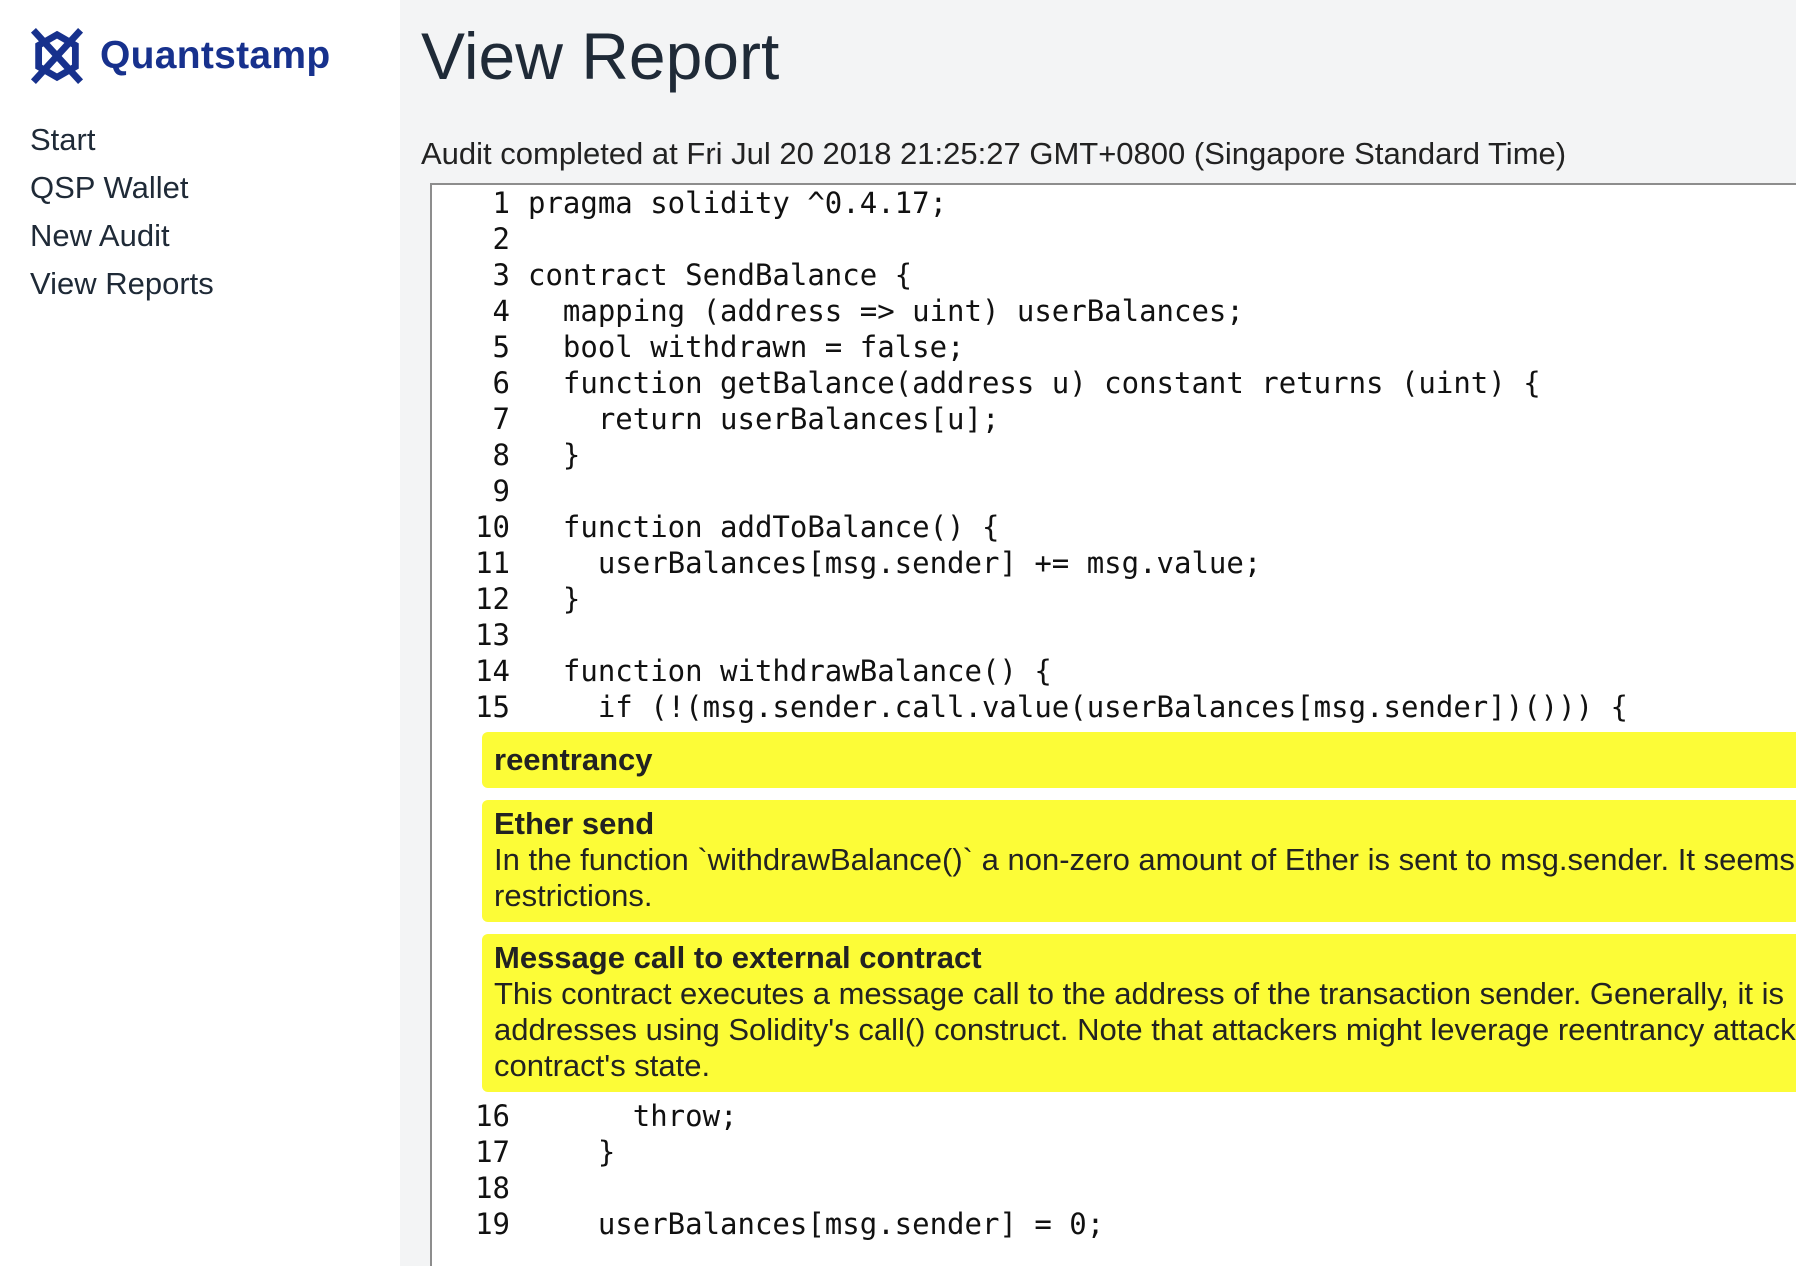  What do you see at coordinates (1114, 1116) in the screenshot?
I see `code-line: 16 throw;` at bounding box center [1114, 1116].